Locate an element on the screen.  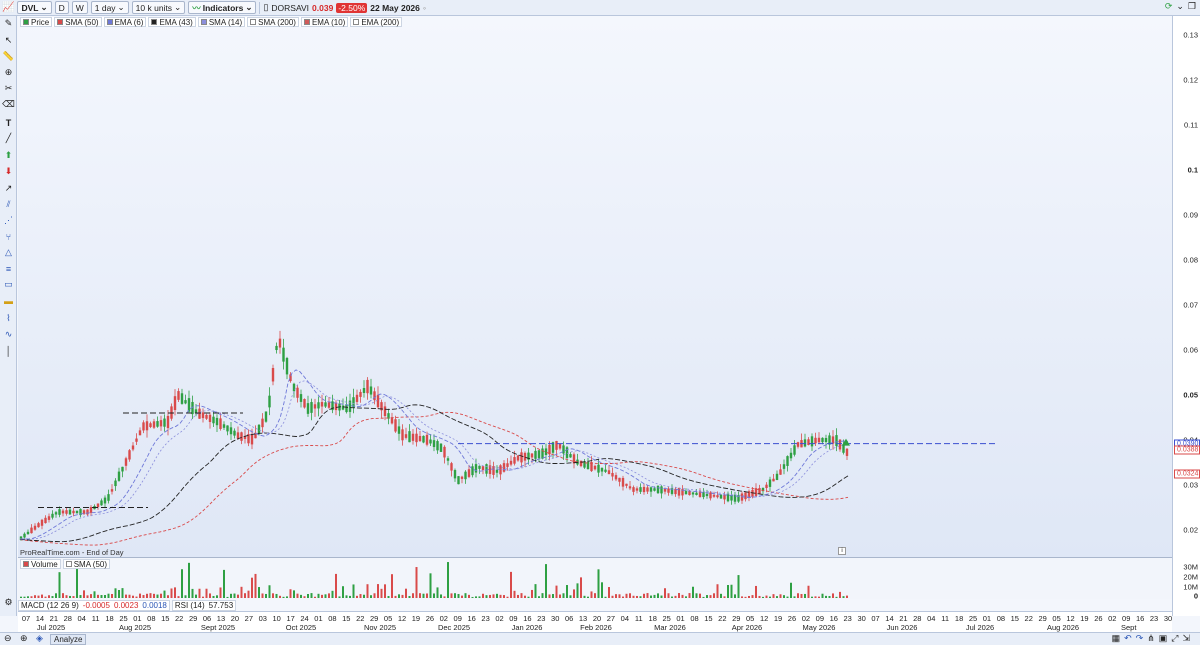
cycle-icon: ∿ is located at coordinates (8, 334).